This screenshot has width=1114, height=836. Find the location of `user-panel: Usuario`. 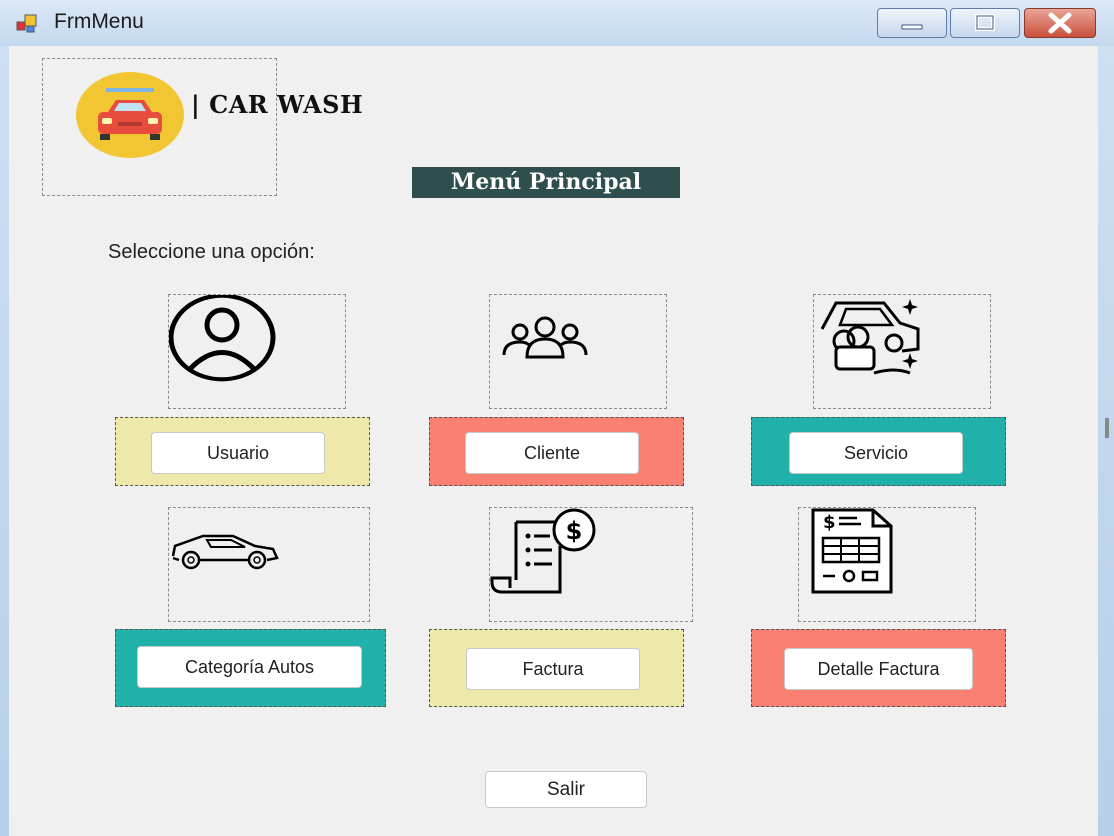

user-panel: Usuario is located at coordinates (242, 451).